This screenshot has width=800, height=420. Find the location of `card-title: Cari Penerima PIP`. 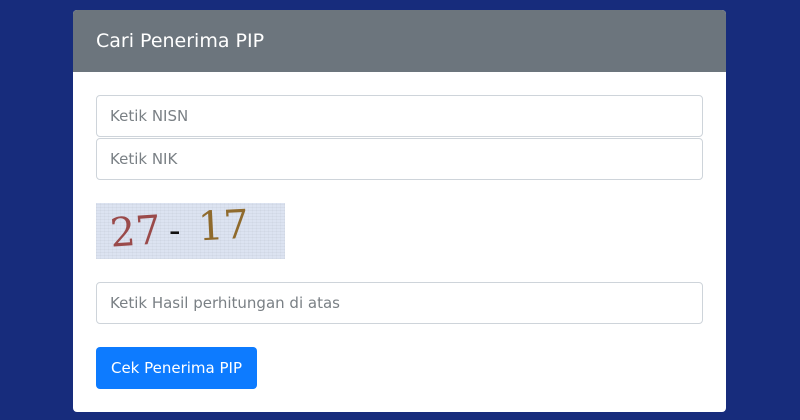

card-title: Cari Penerima PIP is located at coordinates (180, 41).